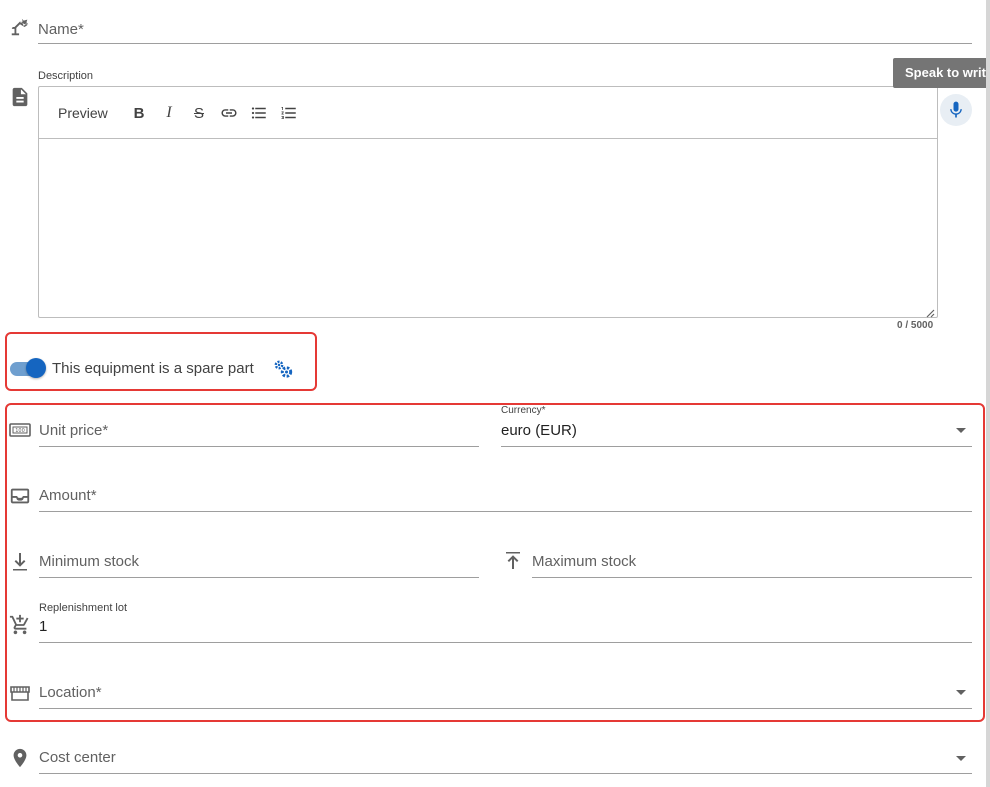  I want to click on minimum-stock-underline, so click(259, 577).